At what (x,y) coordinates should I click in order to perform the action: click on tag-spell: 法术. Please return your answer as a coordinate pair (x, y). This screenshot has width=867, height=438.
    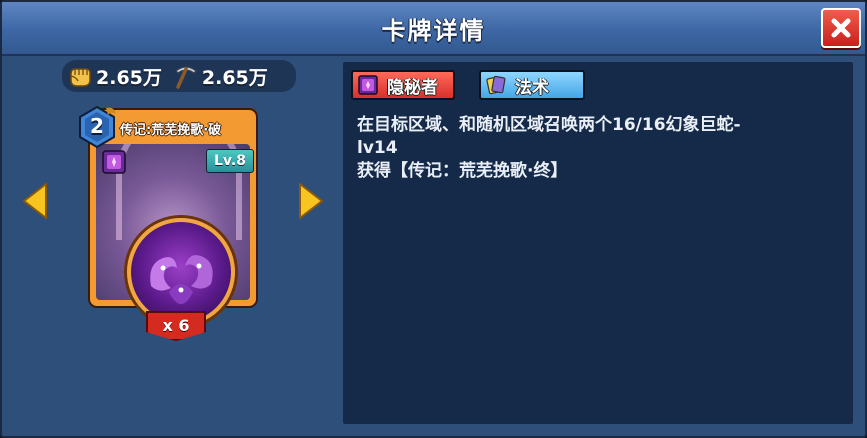
    Looking at the image, I should click on (532, 85).